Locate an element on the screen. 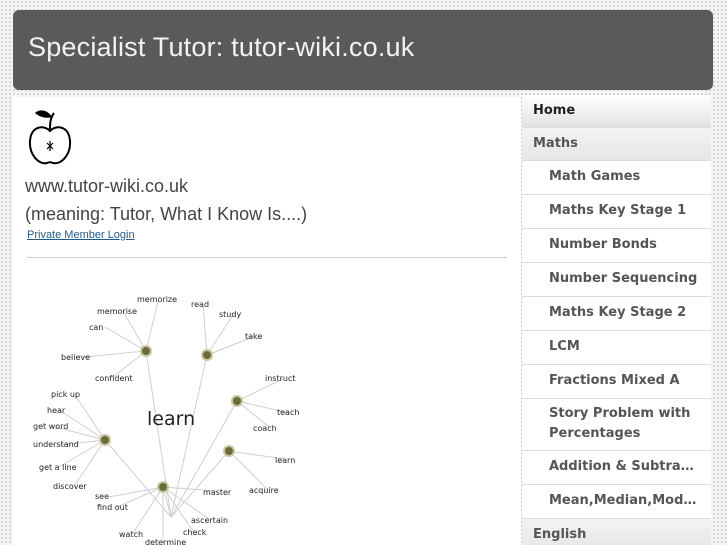 The height and width of the screenshot is (545, 727). content-divider is located at coordinates (267, 257).